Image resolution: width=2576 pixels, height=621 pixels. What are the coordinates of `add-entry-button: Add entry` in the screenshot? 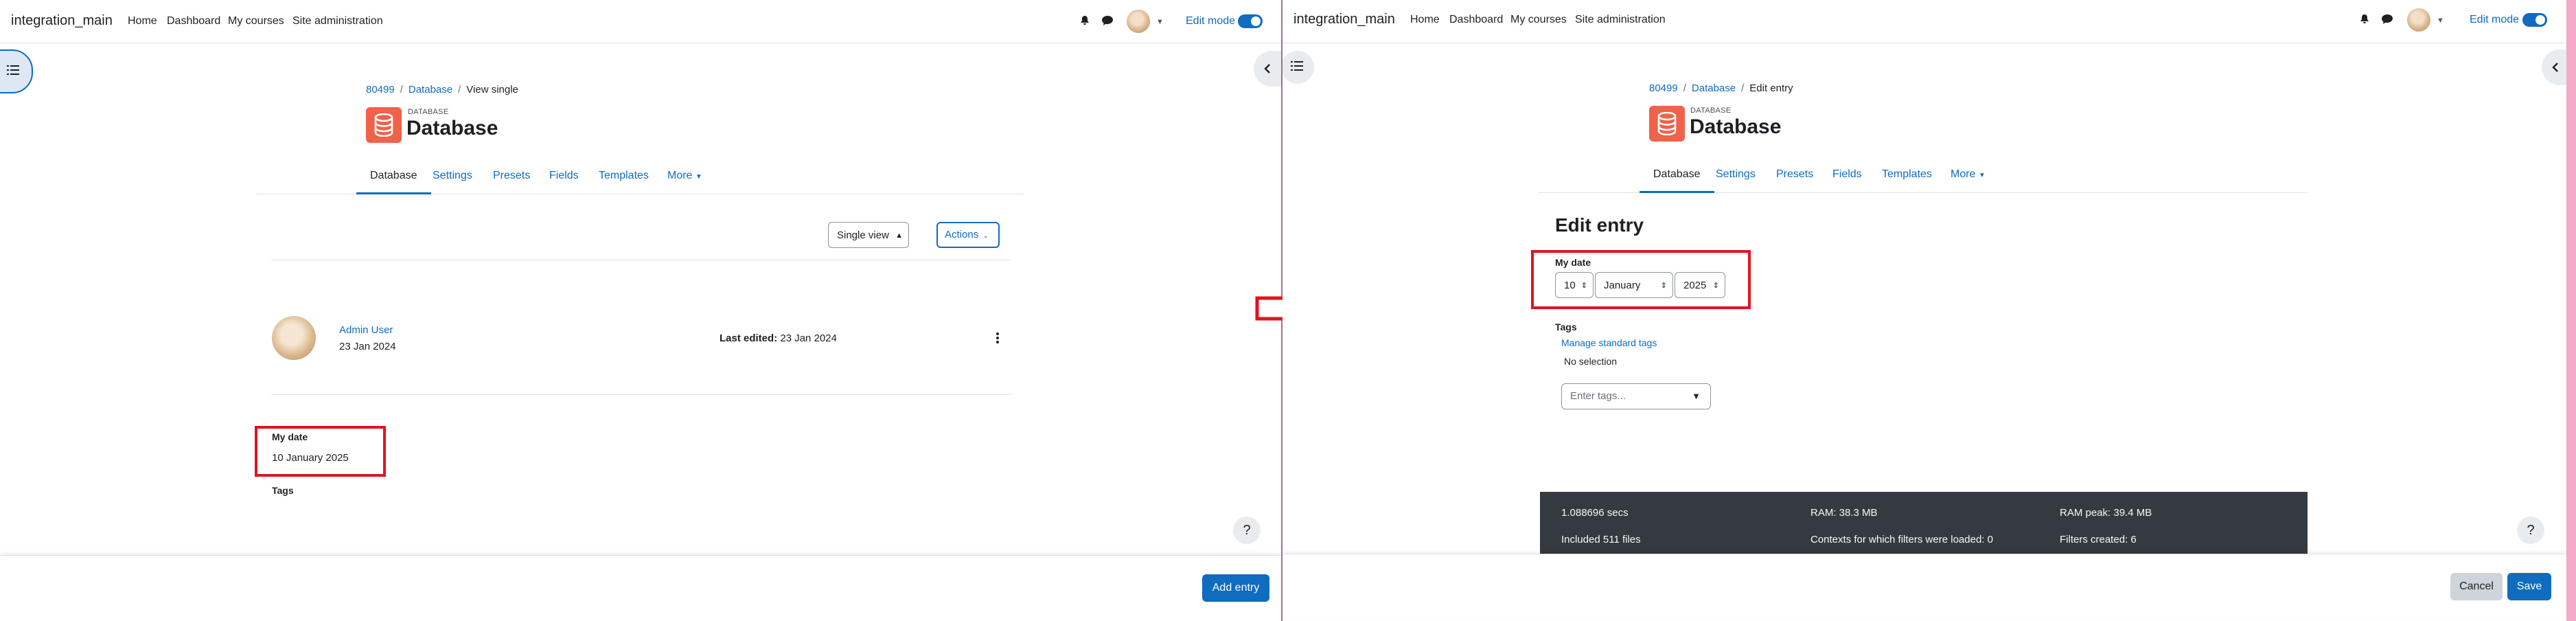 It's located at (1235, 588).